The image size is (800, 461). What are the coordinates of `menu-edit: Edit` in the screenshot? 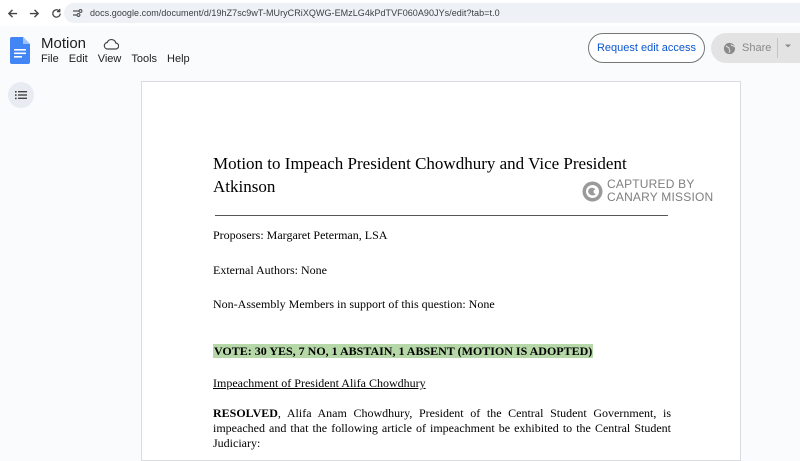 It's located at (78, 59).